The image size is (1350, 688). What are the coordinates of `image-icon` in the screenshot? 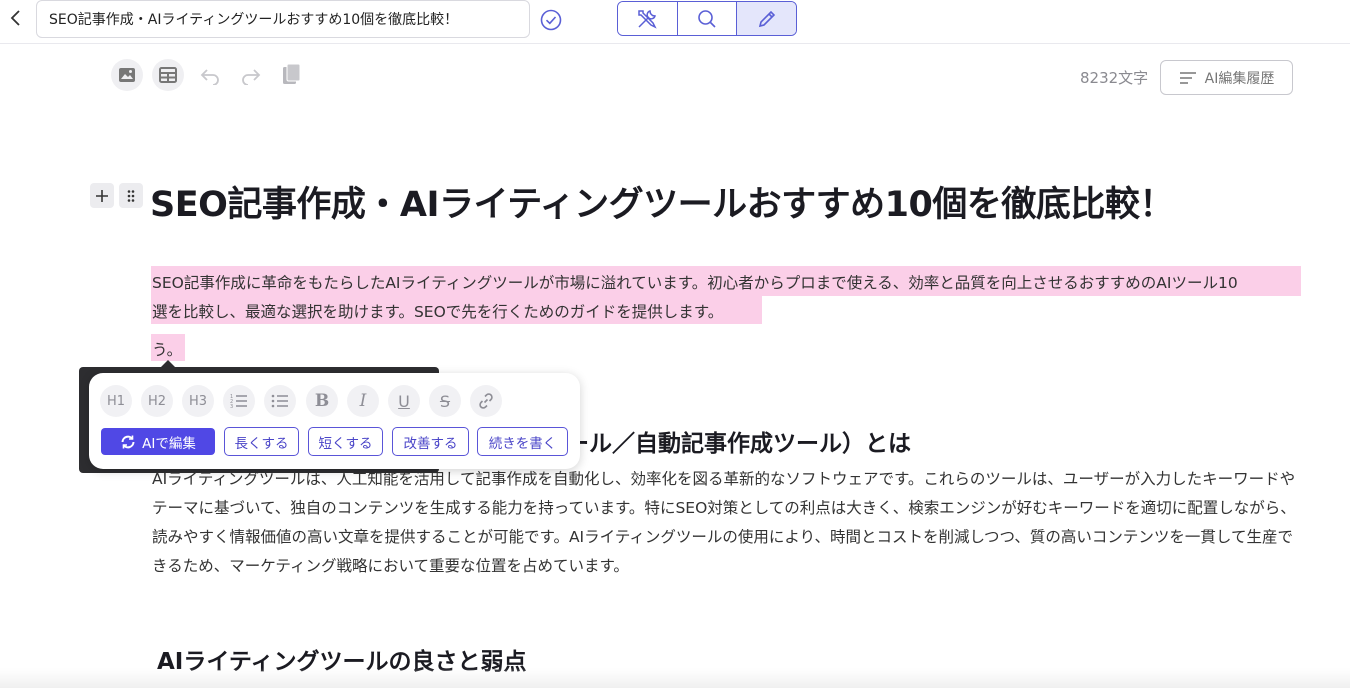 It's located at (127, 75).